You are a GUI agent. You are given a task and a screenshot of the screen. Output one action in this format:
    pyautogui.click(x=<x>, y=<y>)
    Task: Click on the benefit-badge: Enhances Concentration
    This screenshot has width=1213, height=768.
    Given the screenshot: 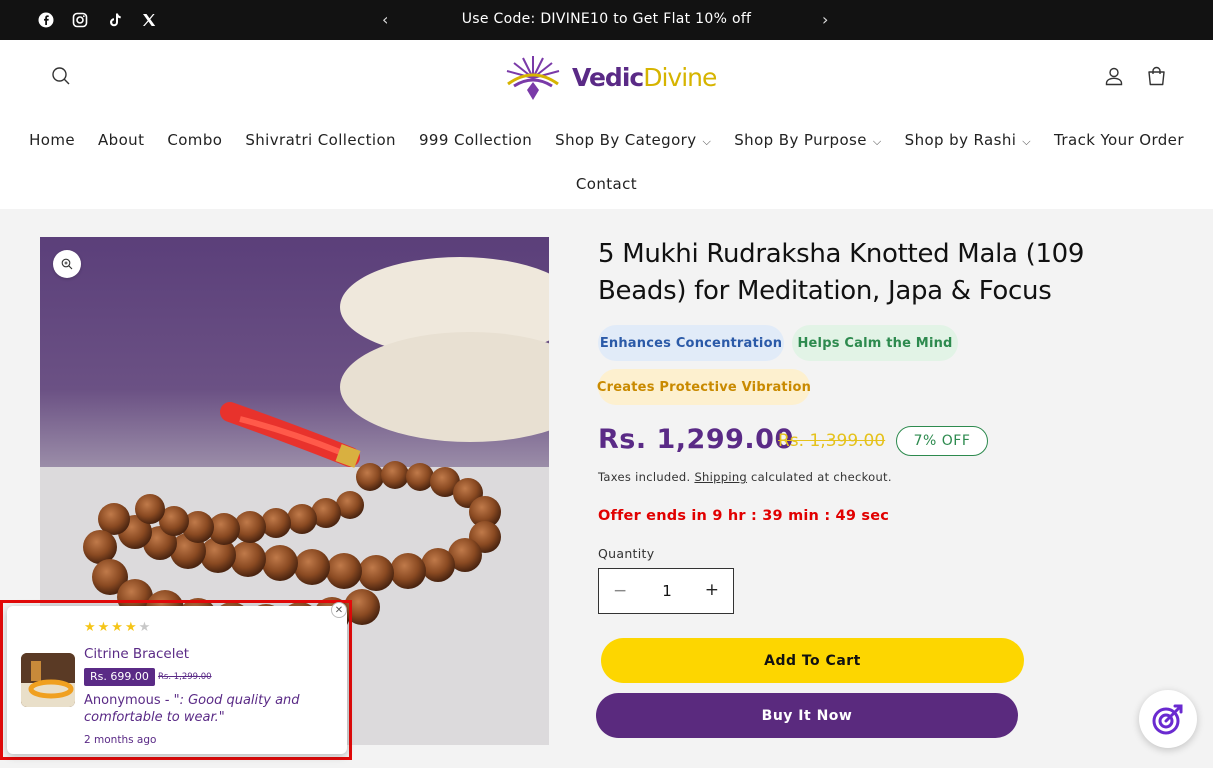 What is the action you would take?
    pyautogui.click(x=691, y=343)
    